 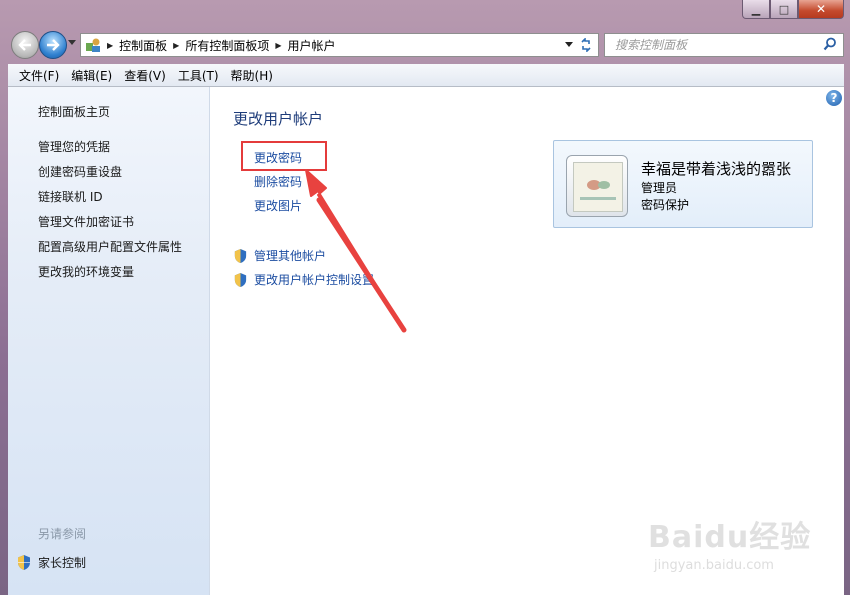 I want to click on sidebar-item-env-variables: 更改我的环境变量, so click(x=86, y=271).